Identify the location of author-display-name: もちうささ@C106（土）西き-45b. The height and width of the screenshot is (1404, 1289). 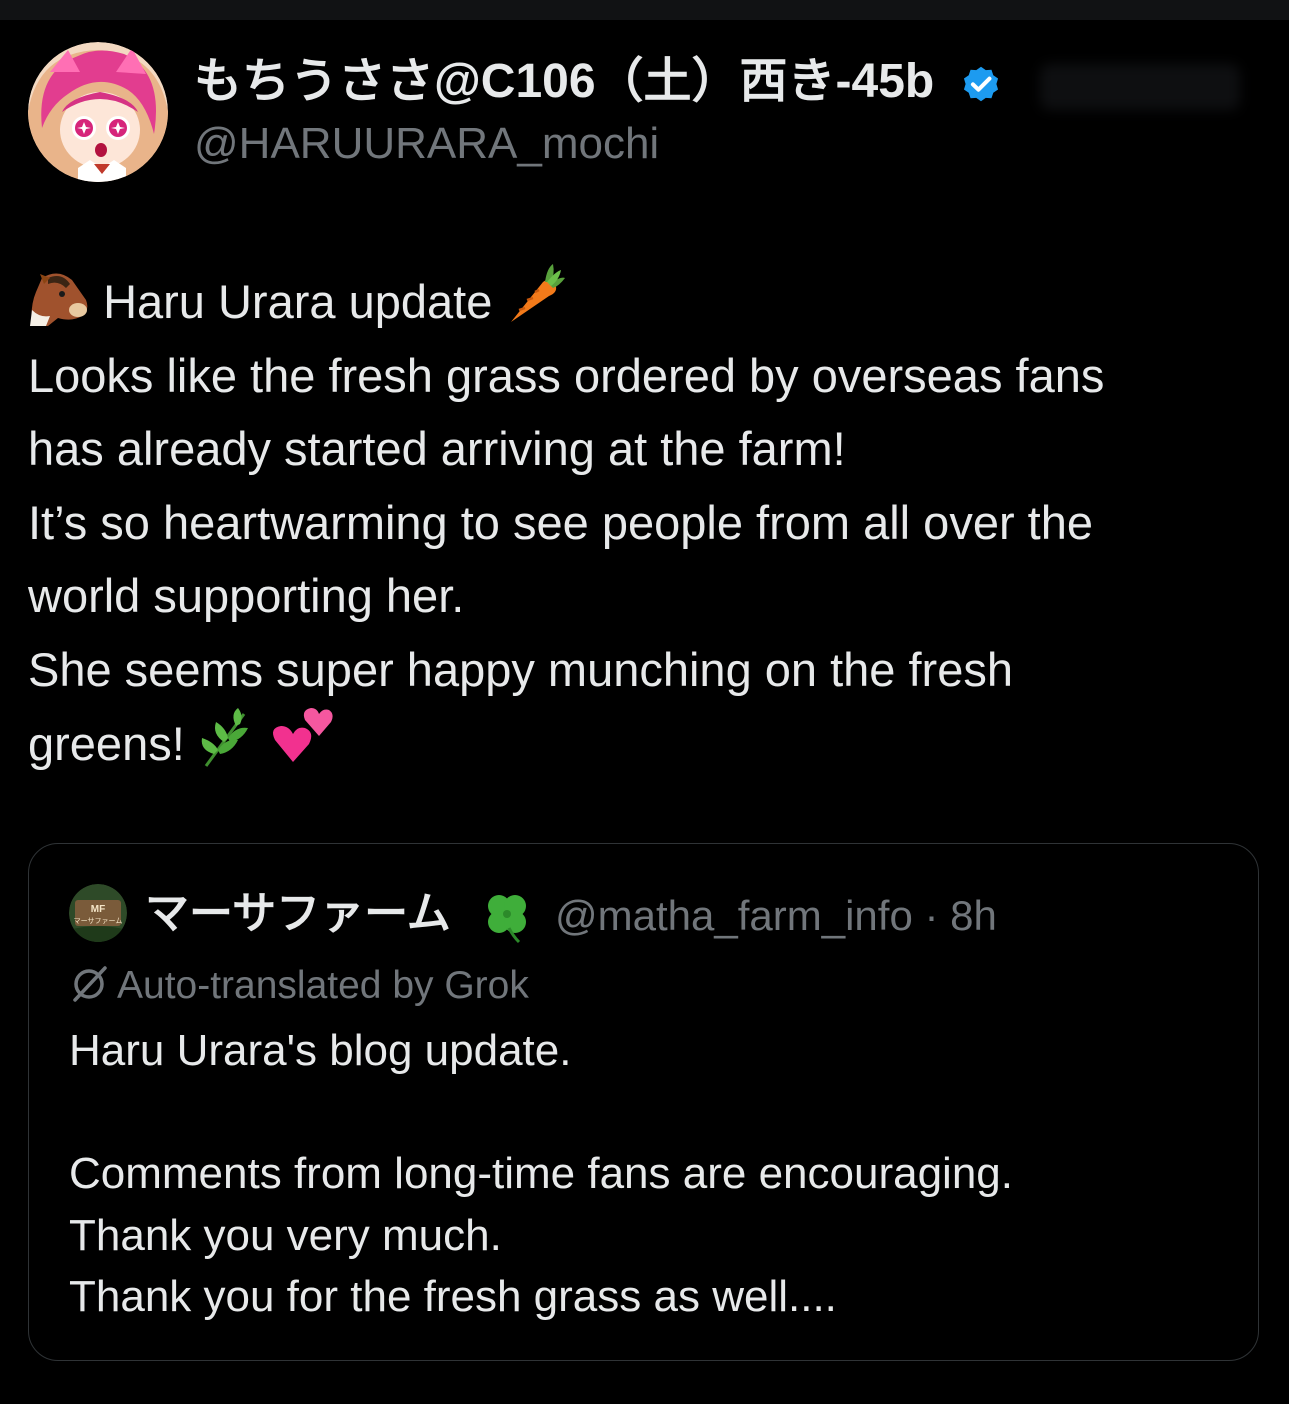
(564, 82).